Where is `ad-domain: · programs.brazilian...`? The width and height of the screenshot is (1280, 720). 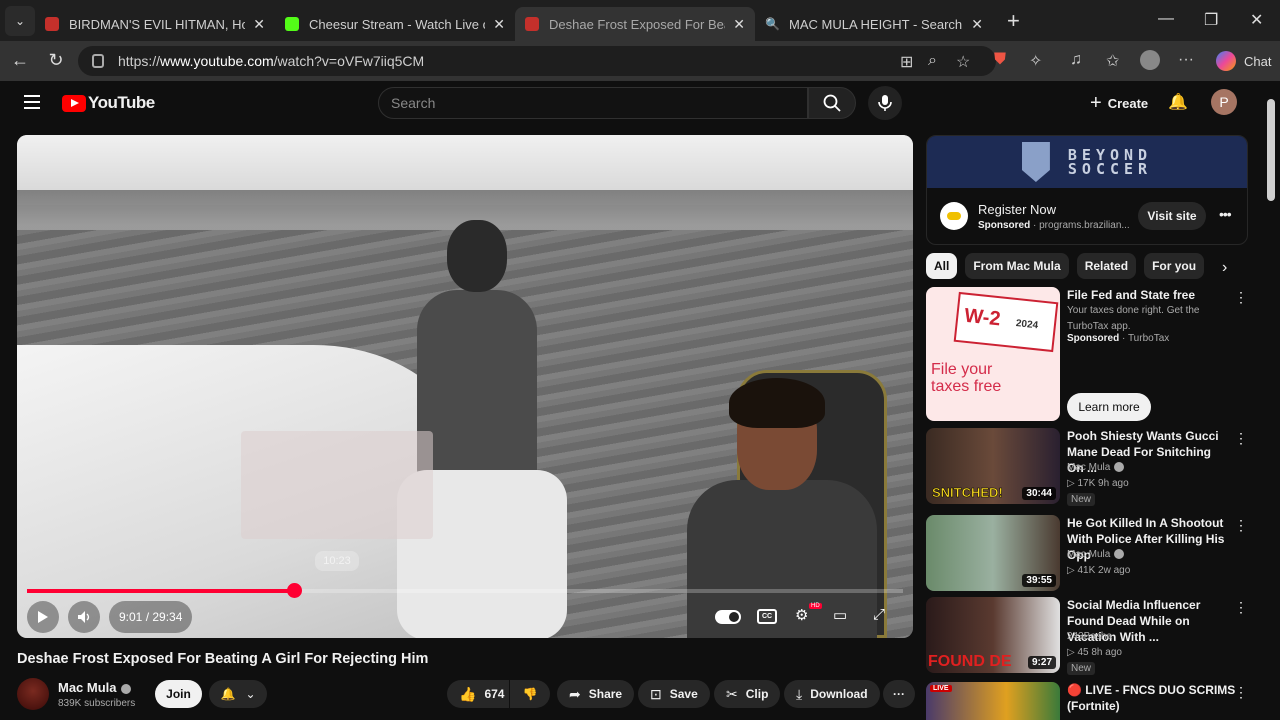 ad-domain: · programs.brazilian... is located at coordinates (1081, 225).